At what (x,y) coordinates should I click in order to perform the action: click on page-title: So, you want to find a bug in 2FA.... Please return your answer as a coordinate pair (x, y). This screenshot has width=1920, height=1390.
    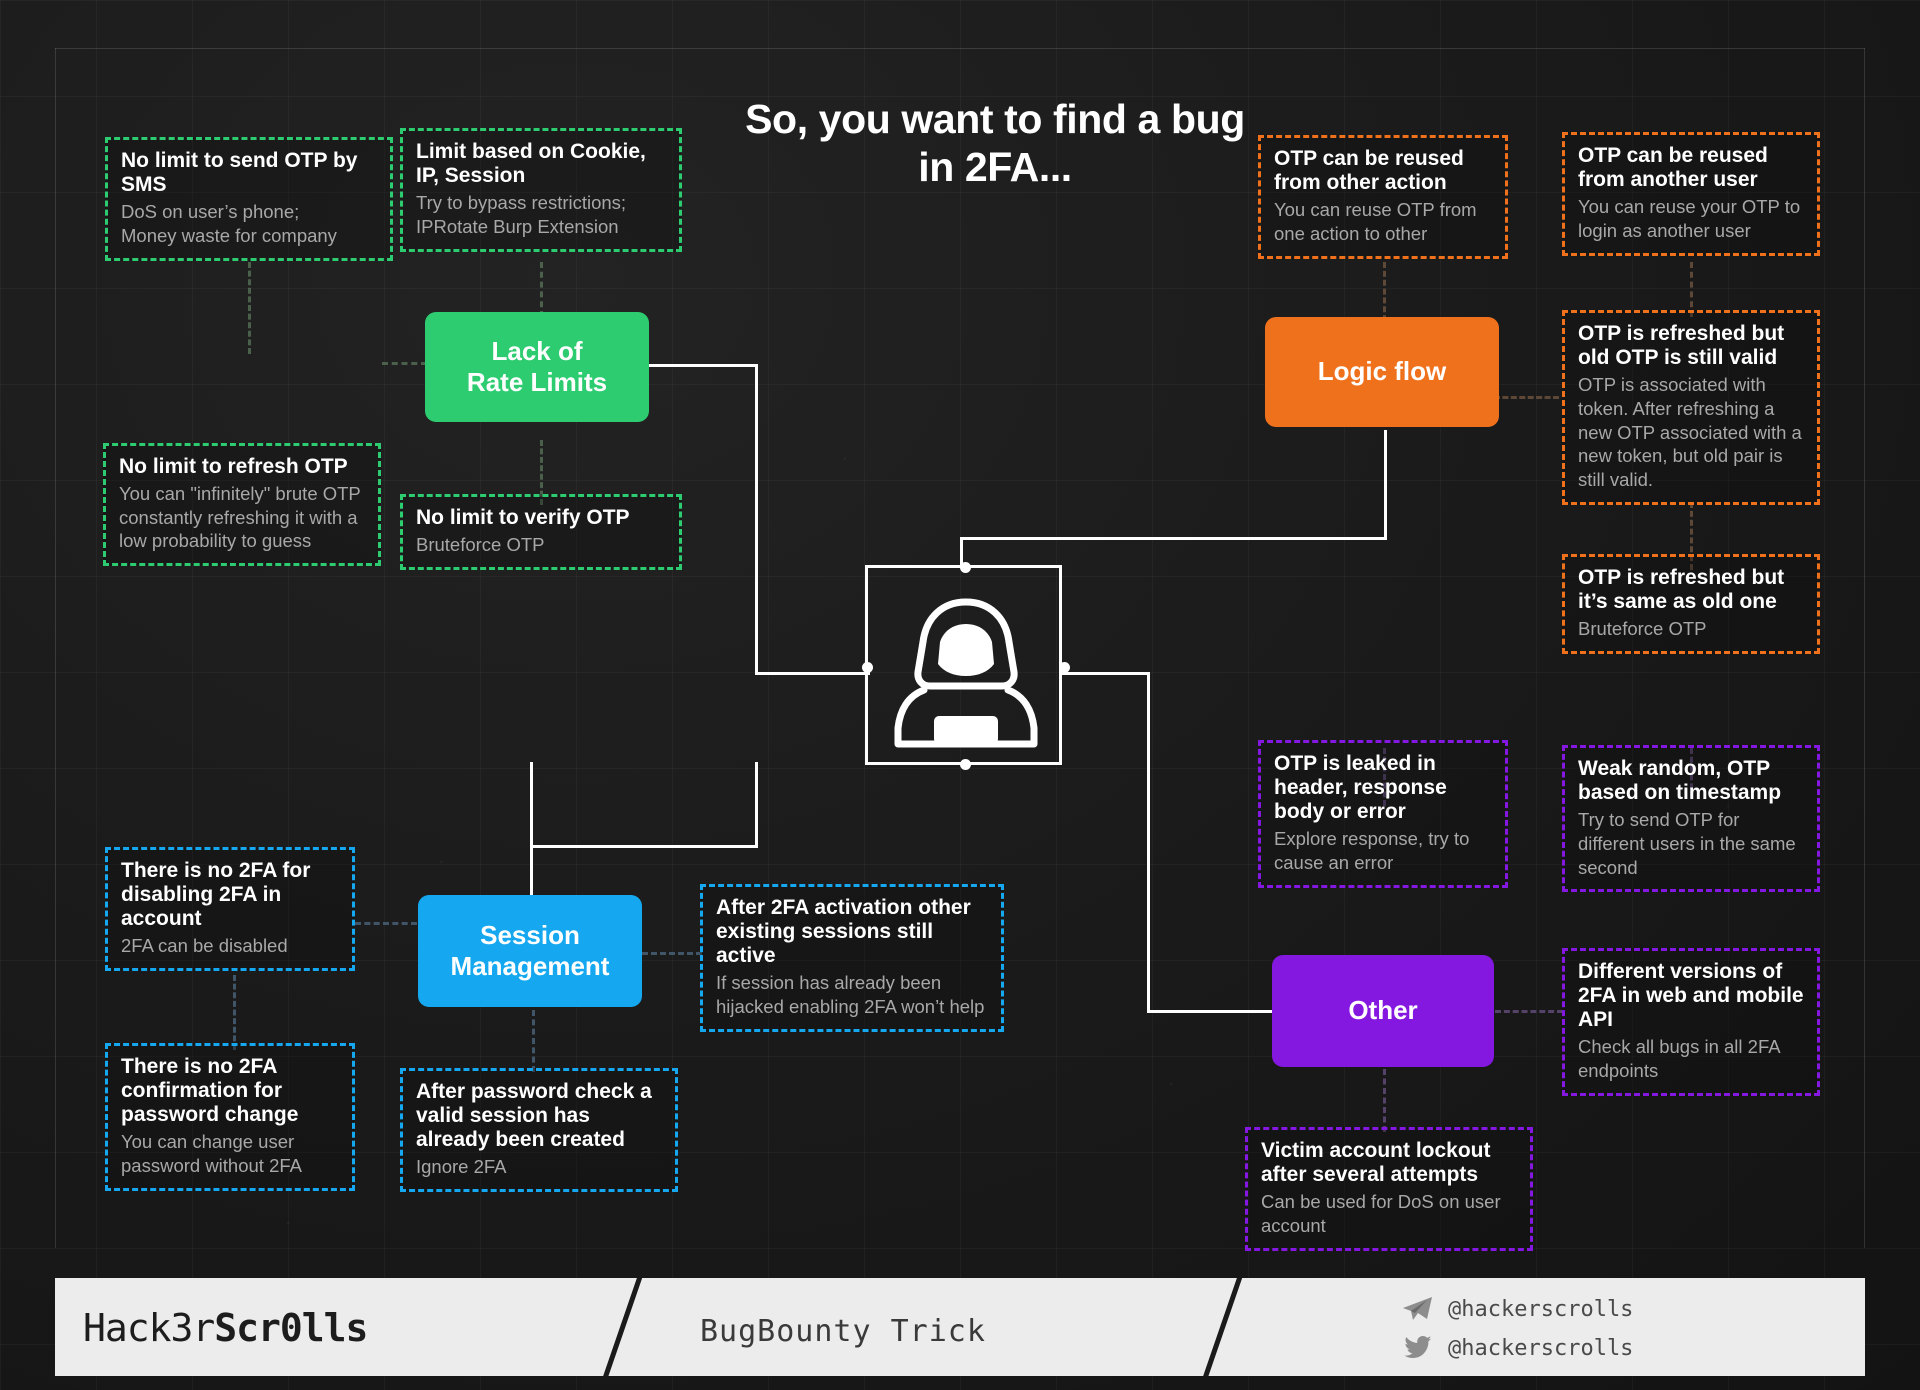
    Looking at the image, I should click on (995, 143).